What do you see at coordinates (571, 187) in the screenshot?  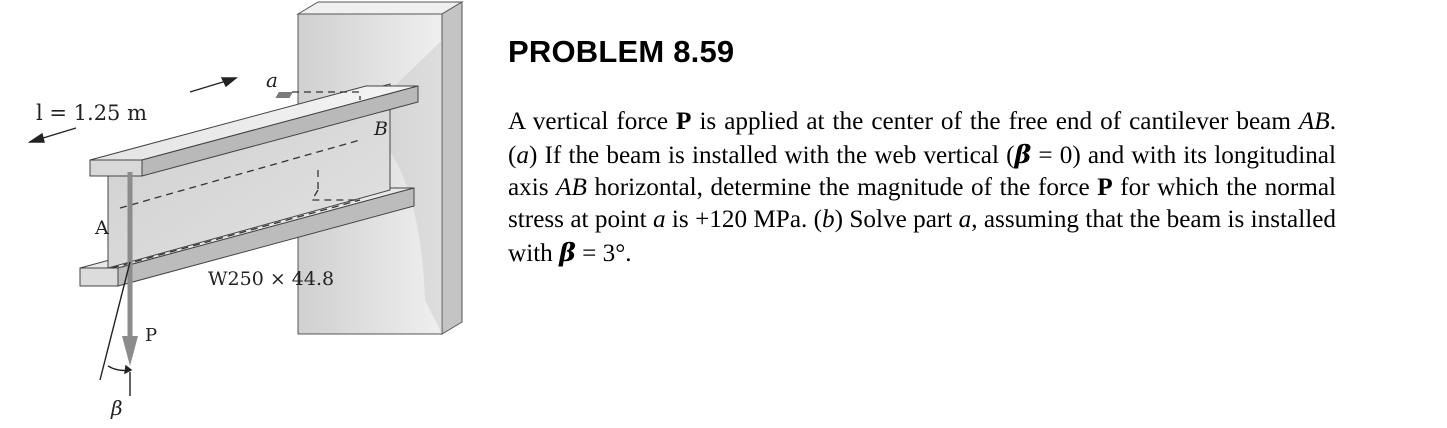 I see `axis-label: AB` at bounding box center [571, 187].